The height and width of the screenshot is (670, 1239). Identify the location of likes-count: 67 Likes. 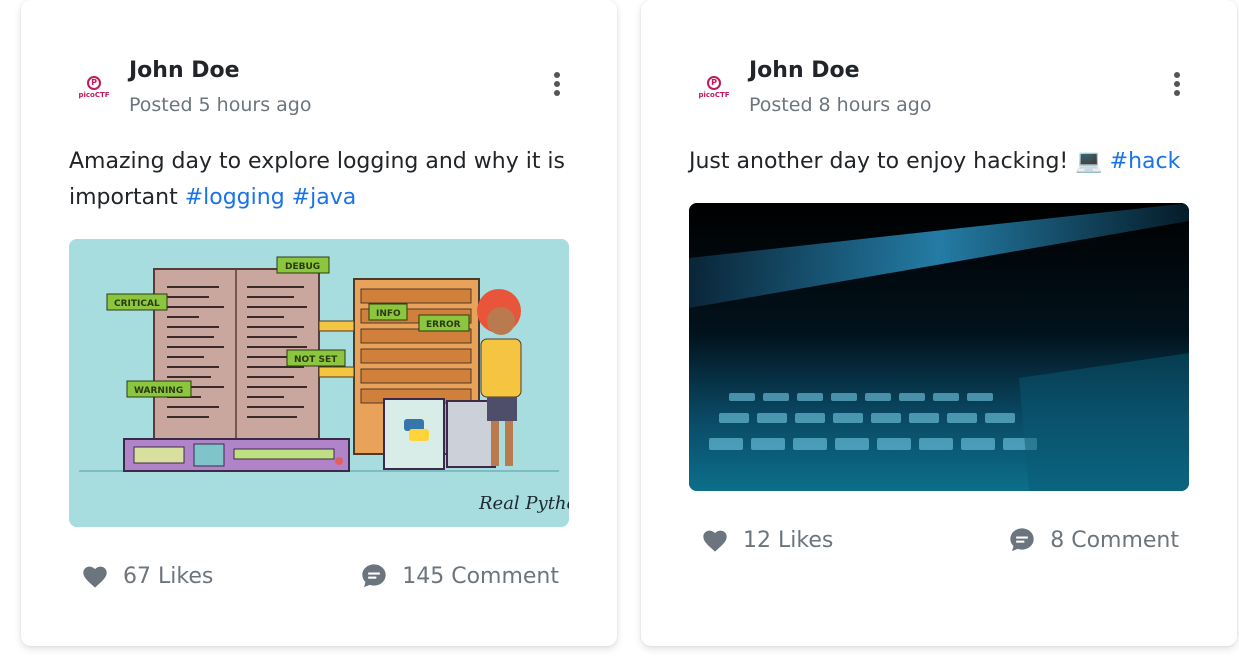
(168, 576).